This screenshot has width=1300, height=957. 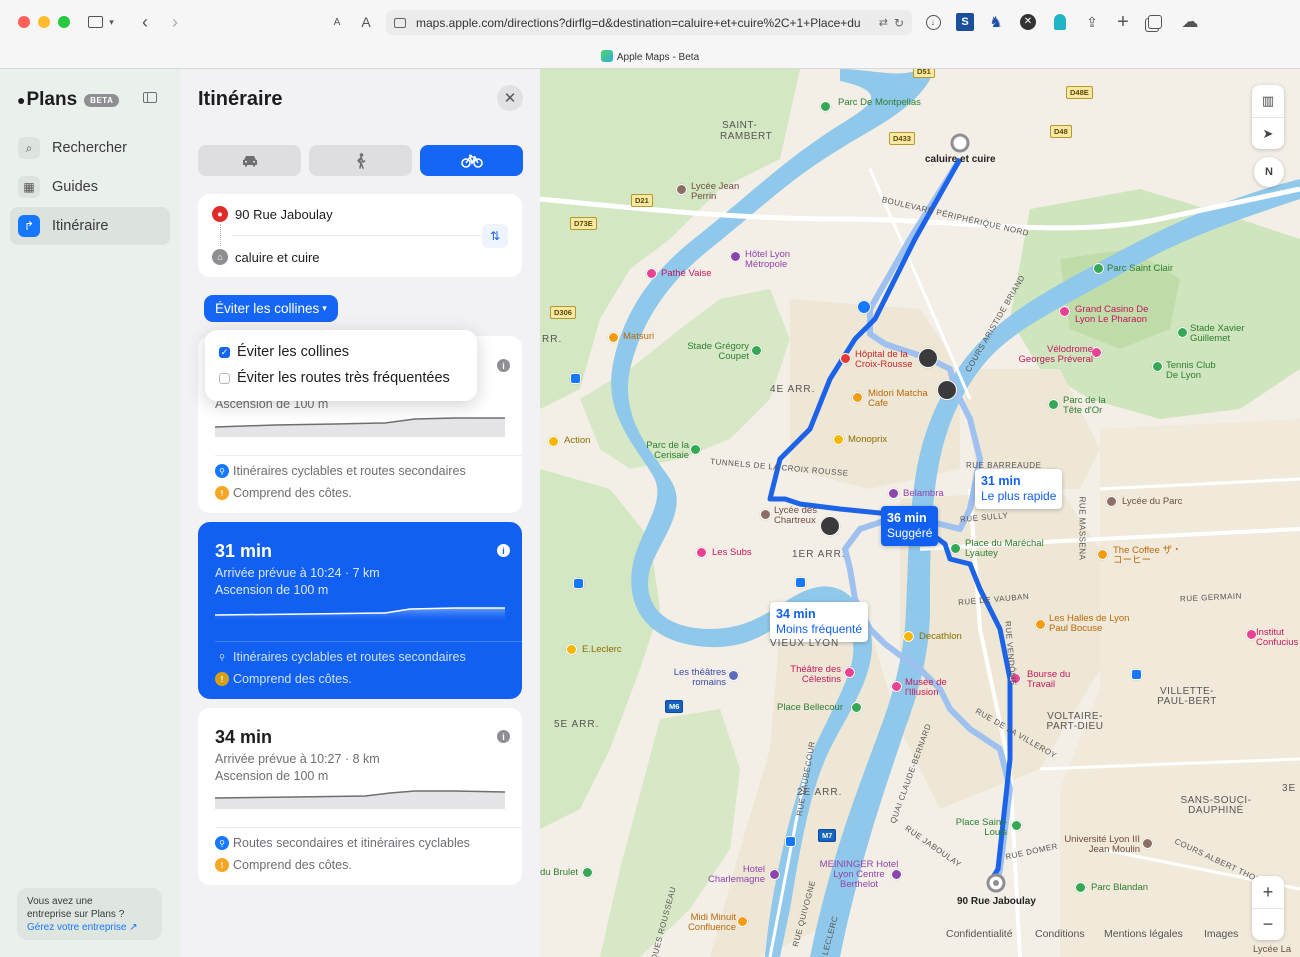 I want to click on sidebar-item-search: ⌕ Rechercher, so click(x=90, y=148).